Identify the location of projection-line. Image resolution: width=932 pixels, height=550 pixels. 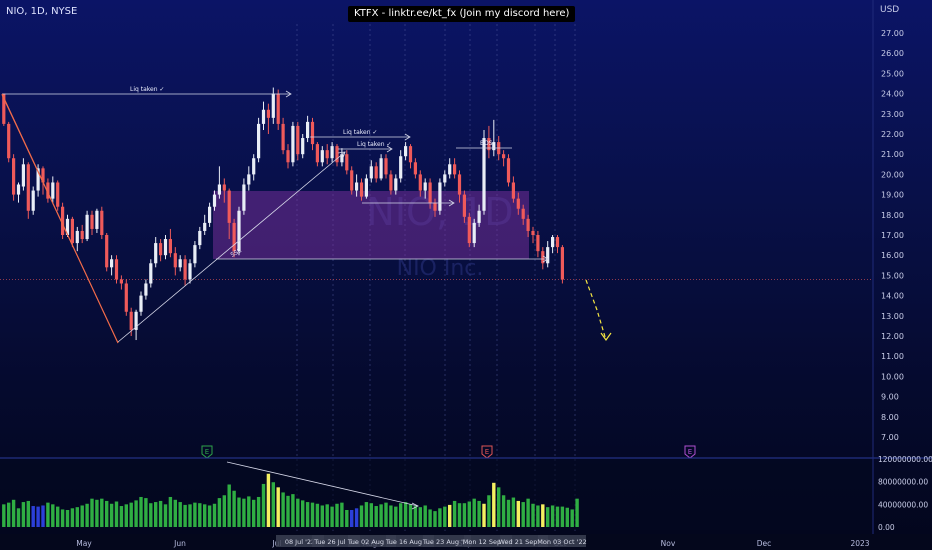
(596, 310).